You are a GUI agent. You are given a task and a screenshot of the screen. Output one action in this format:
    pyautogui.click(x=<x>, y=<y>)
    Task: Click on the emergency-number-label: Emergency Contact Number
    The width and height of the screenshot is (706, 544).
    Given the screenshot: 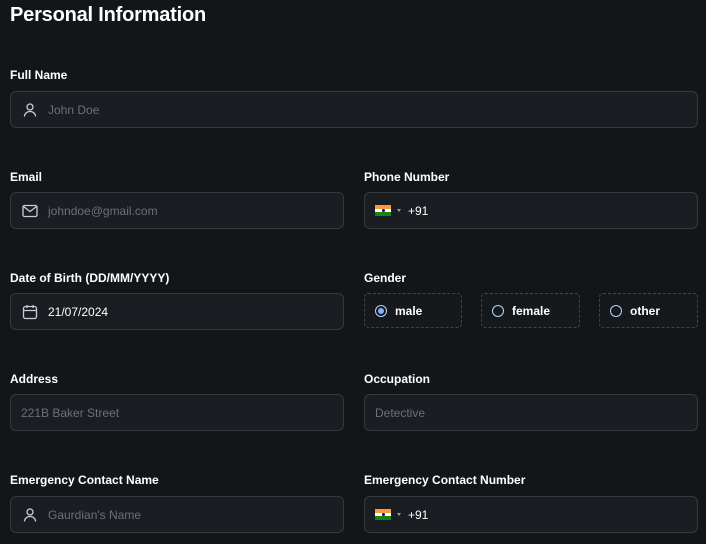 What is the action you would take?
    pyautogui.click(x=445, y=480)
    